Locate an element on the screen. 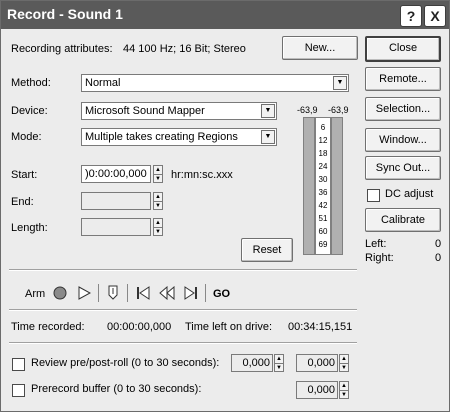  post-roll-input: 0,000 is located at coordinates (317, 363).